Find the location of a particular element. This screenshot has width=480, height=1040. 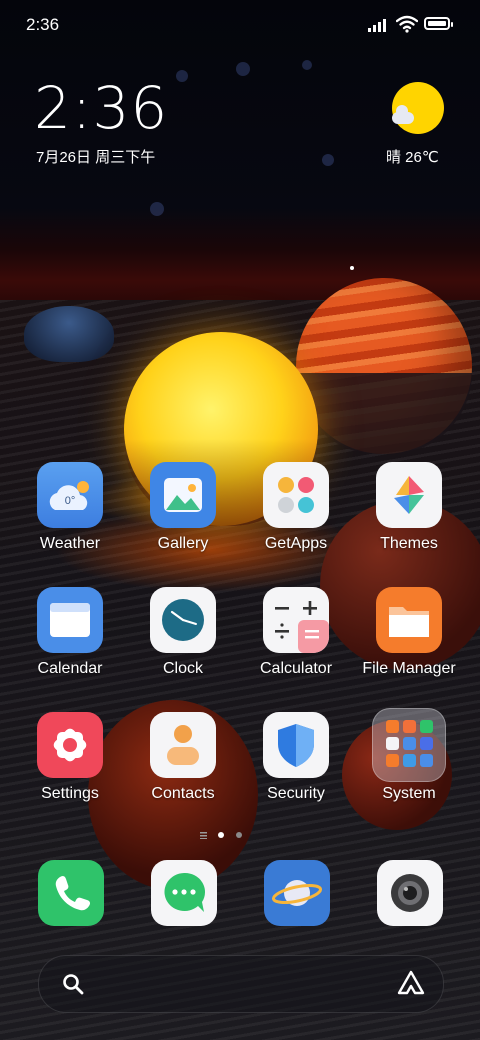

app-clock: Clock is located at coordinates (183, 632).